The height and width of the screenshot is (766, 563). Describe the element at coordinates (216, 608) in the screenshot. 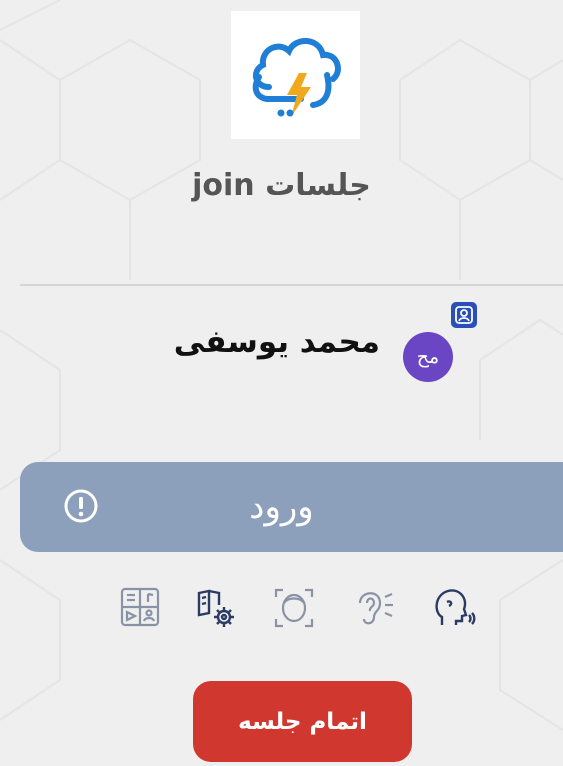

I see `book-settings-icon` at that location.